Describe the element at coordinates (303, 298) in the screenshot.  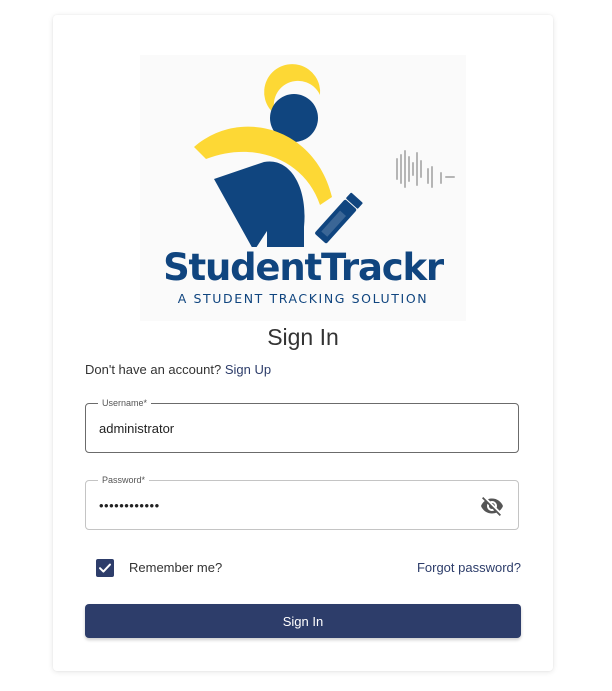
I see `brand-tagline: A STUDENT TRACKING SOLUTION` at that location.